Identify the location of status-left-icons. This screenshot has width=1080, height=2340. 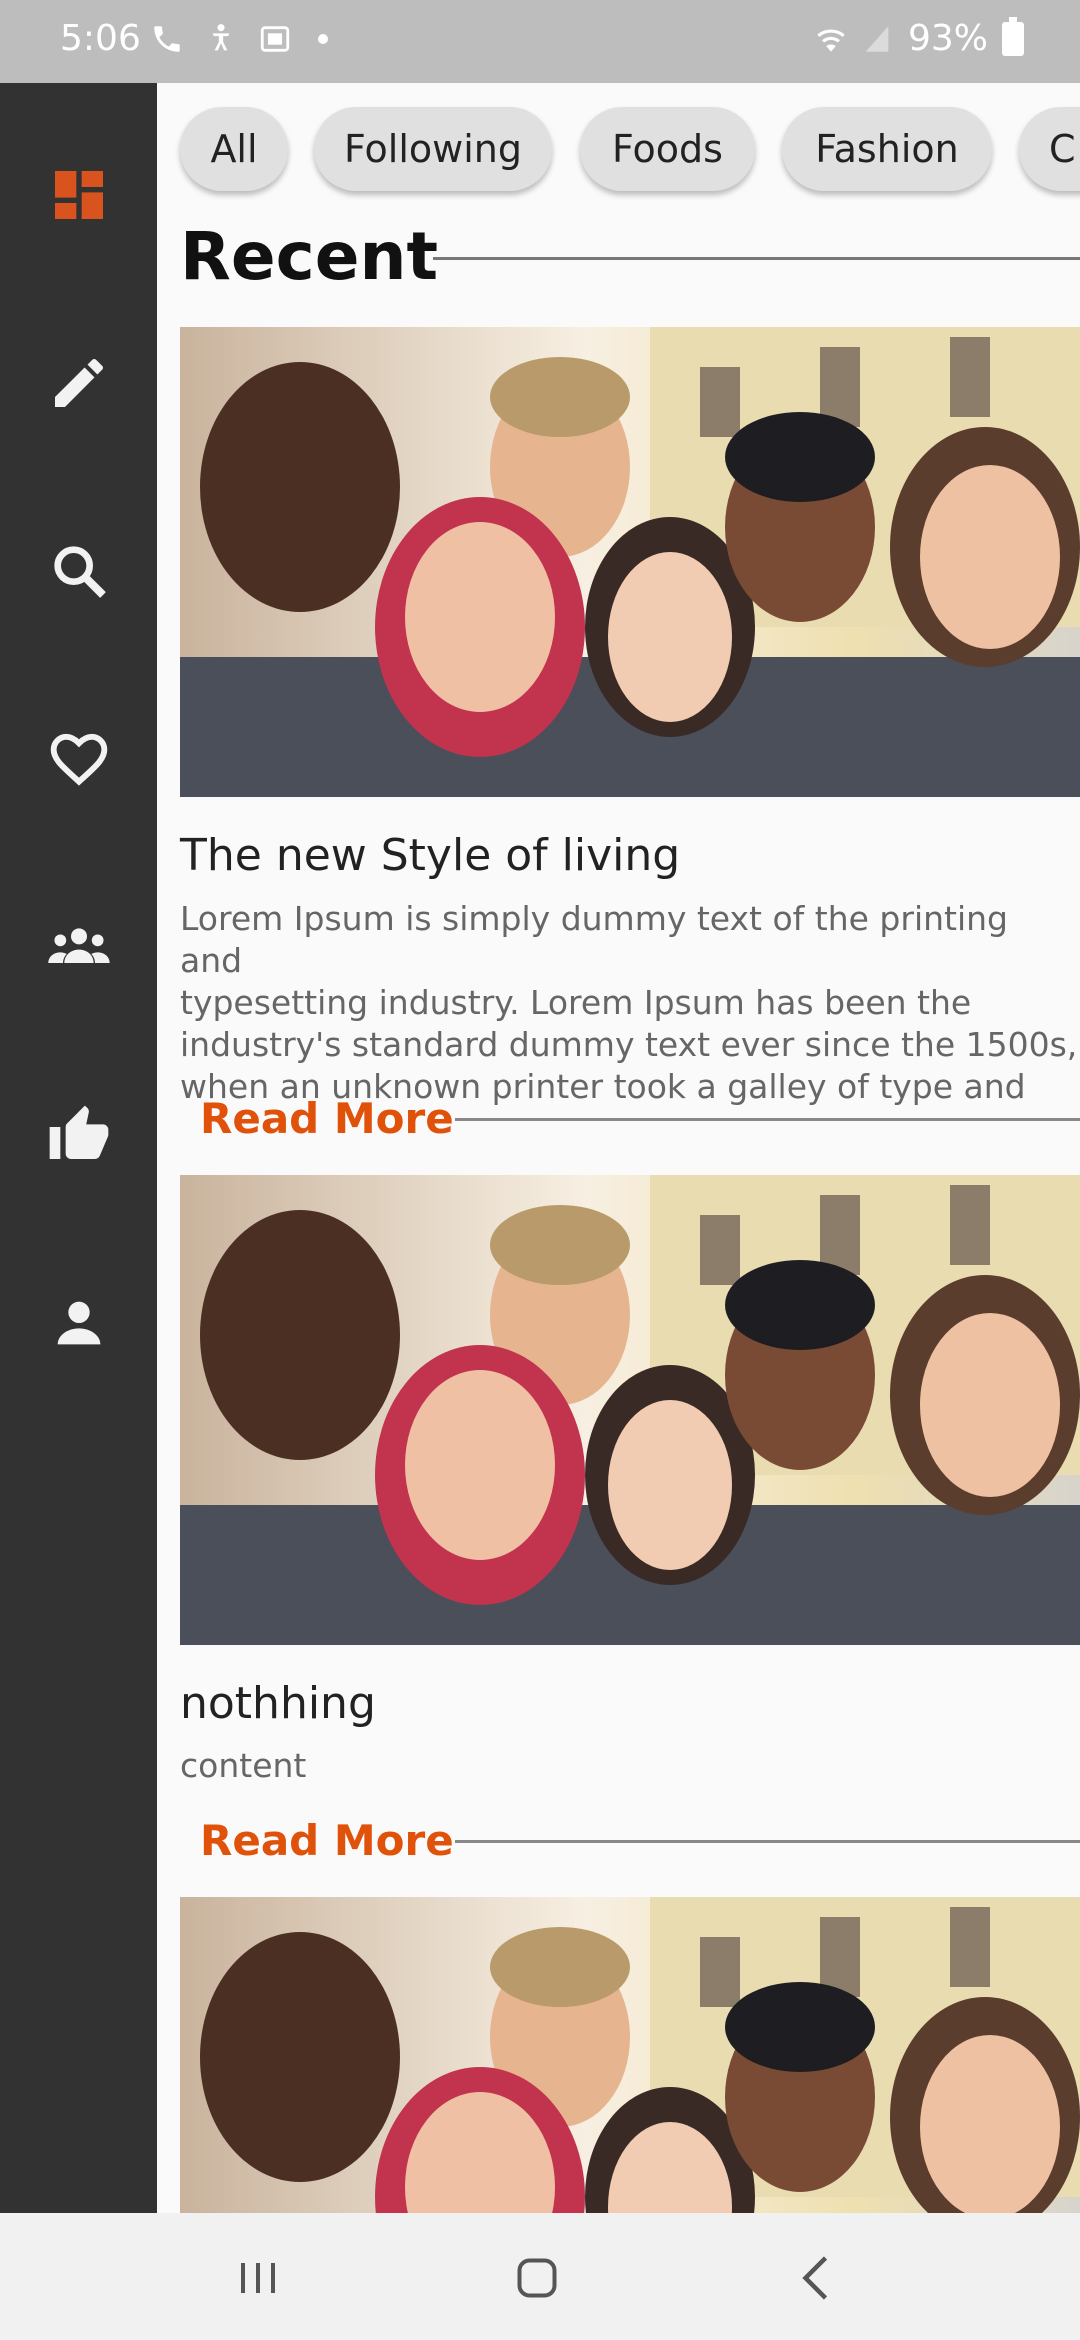
(239, 39).